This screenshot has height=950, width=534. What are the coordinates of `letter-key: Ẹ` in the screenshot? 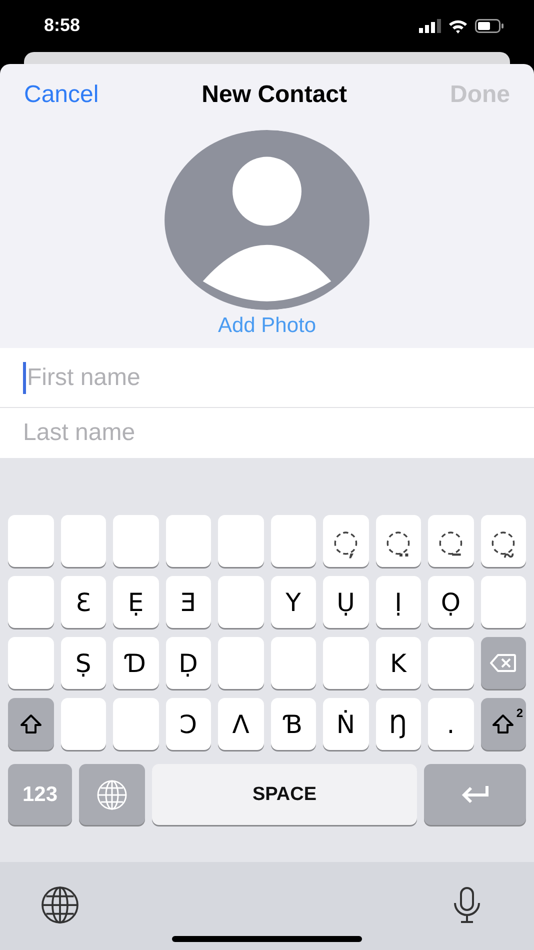 It's located at (135, 602).